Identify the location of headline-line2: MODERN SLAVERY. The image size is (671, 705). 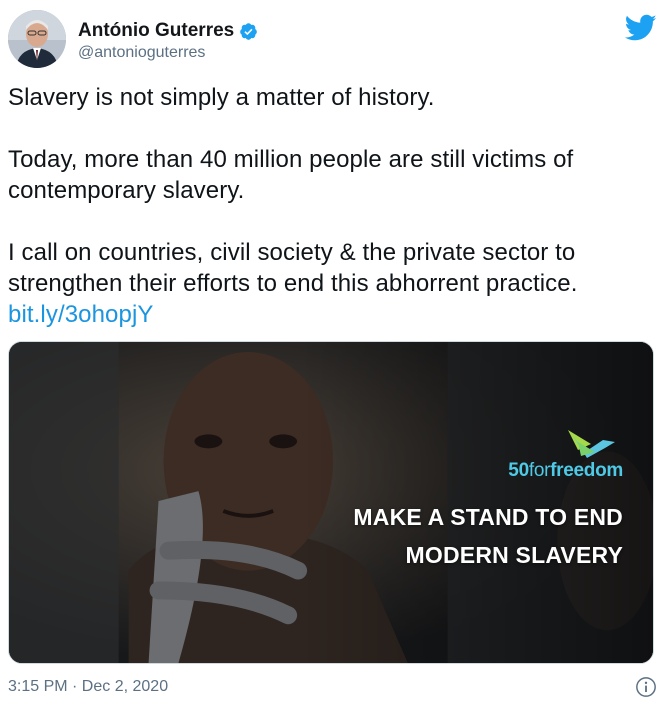
(514, 555).